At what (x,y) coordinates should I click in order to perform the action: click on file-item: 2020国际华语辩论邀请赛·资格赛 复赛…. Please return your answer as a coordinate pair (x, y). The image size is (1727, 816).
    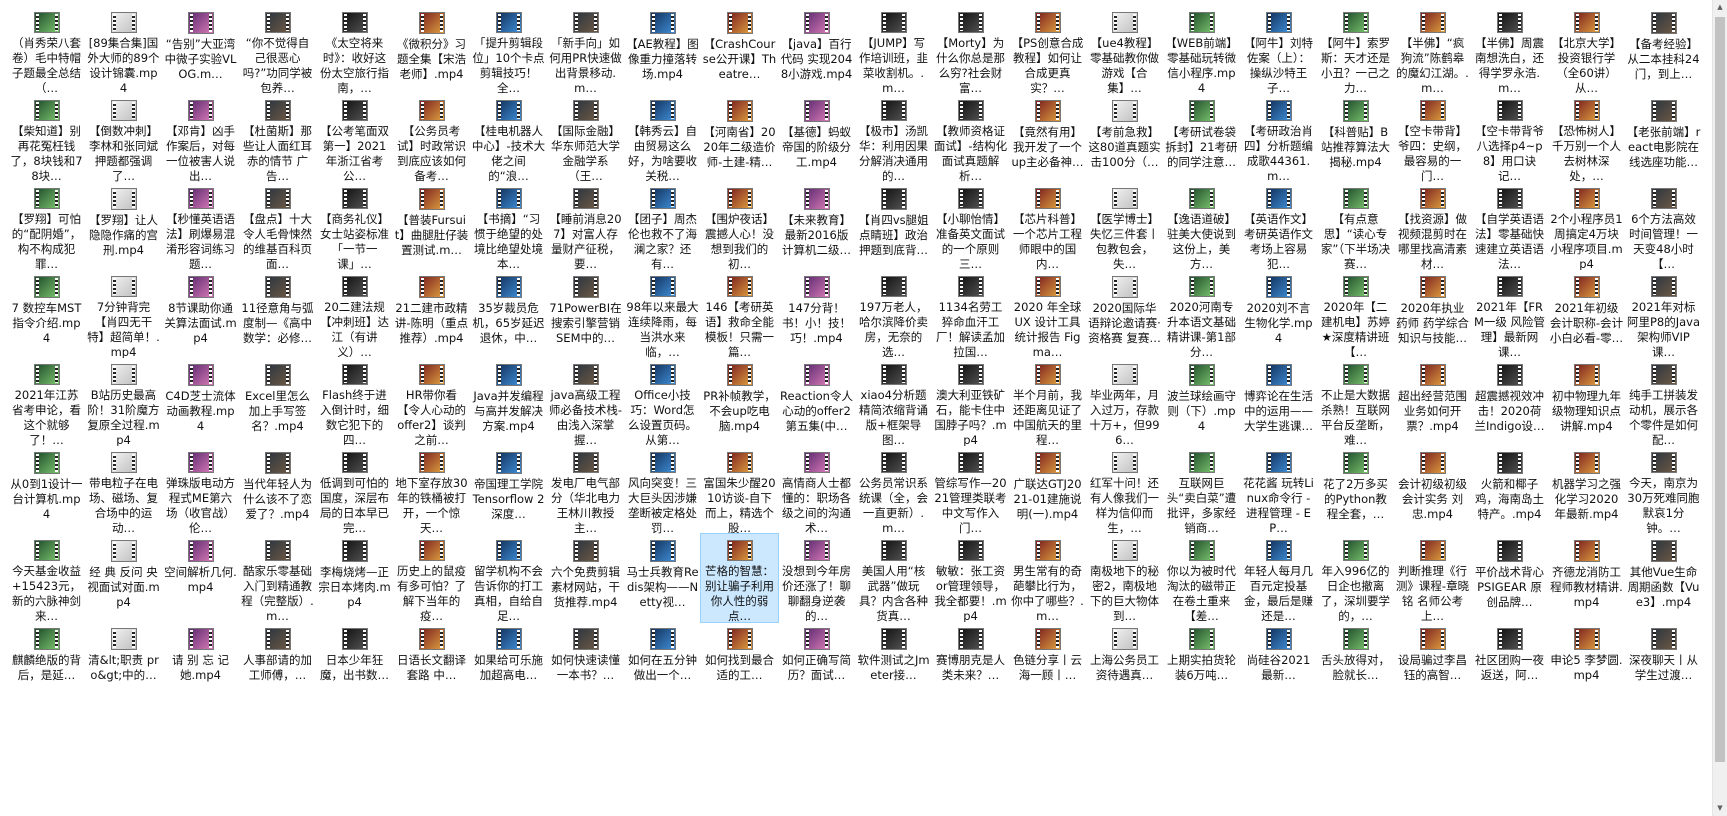
    Looking at the image, I should click on (1124, 314).